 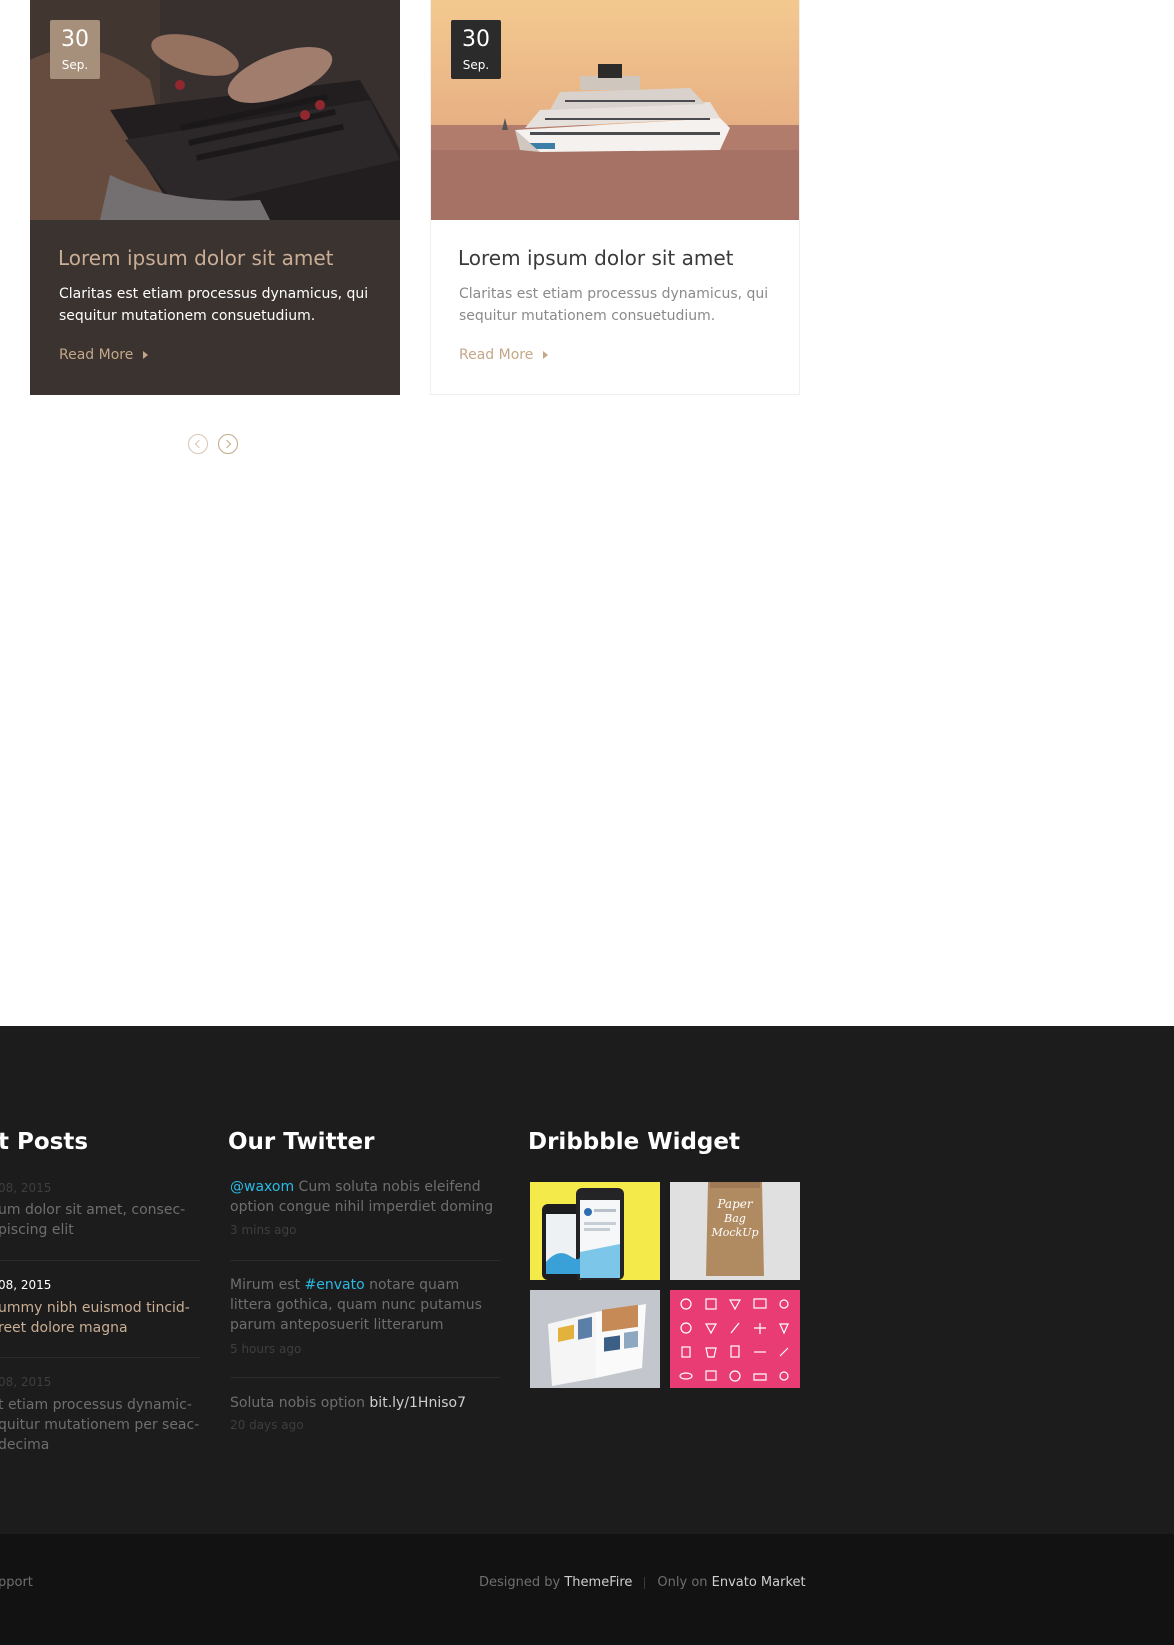 I want to click on tweet-body: Mirum est, so click(x=267, y=1285).